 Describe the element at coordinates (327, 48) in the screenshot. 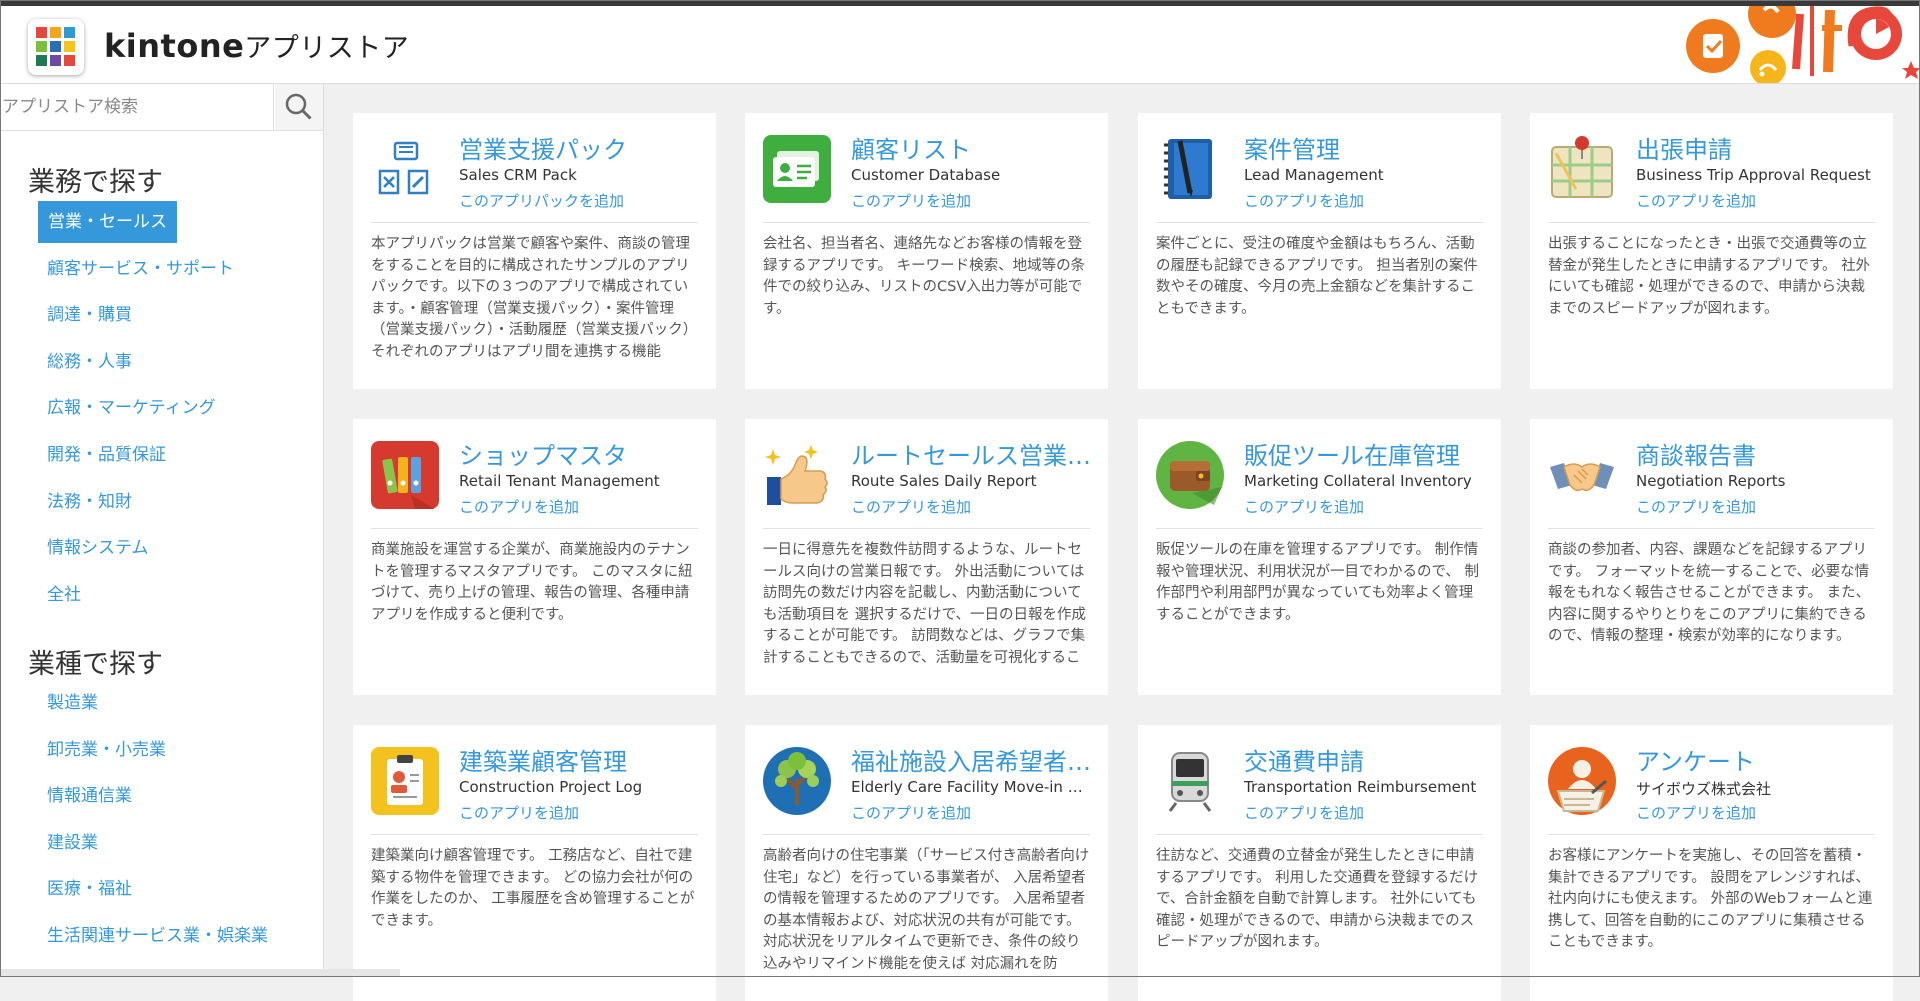

I see `title-suffix: アプリストア` at that location.